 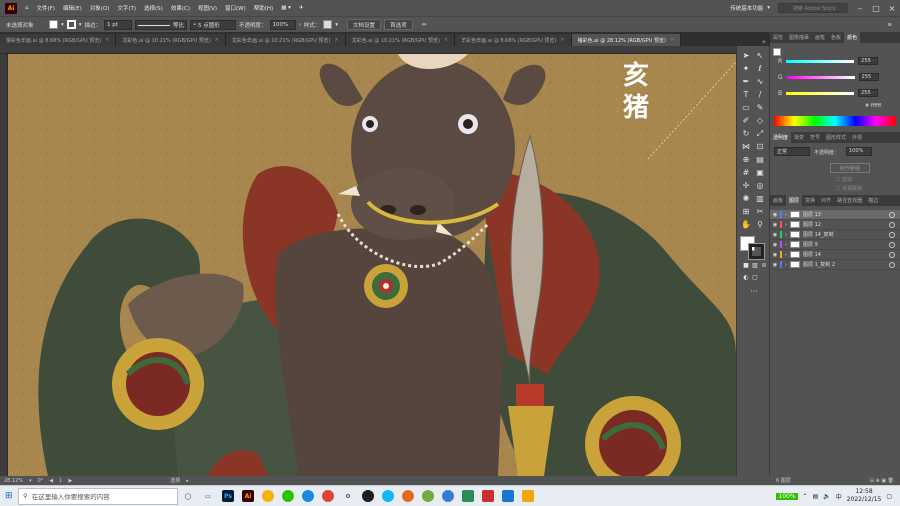 I want to click on style-swatch, so click(x=328, y=24).